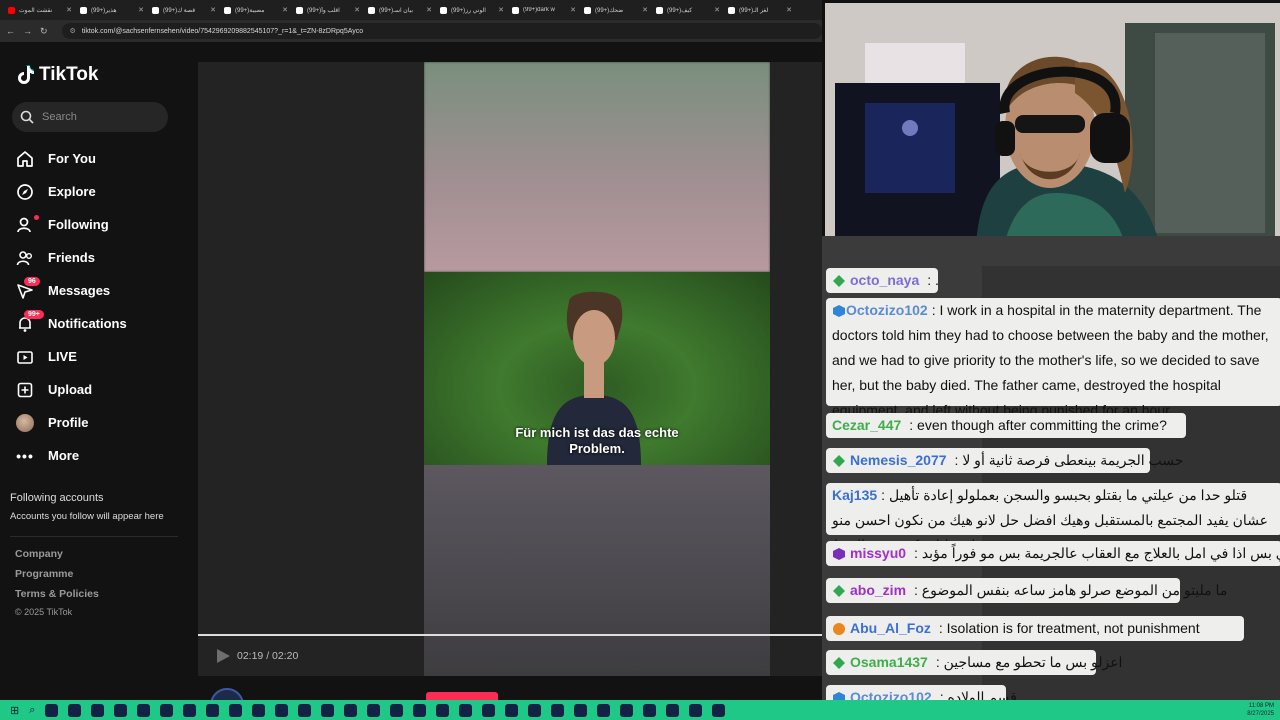  What do you see at coordinates (640, 710) in the screenshot?
I see `taskbar: ⊞ ⌕` at bounding box center [640, 710].